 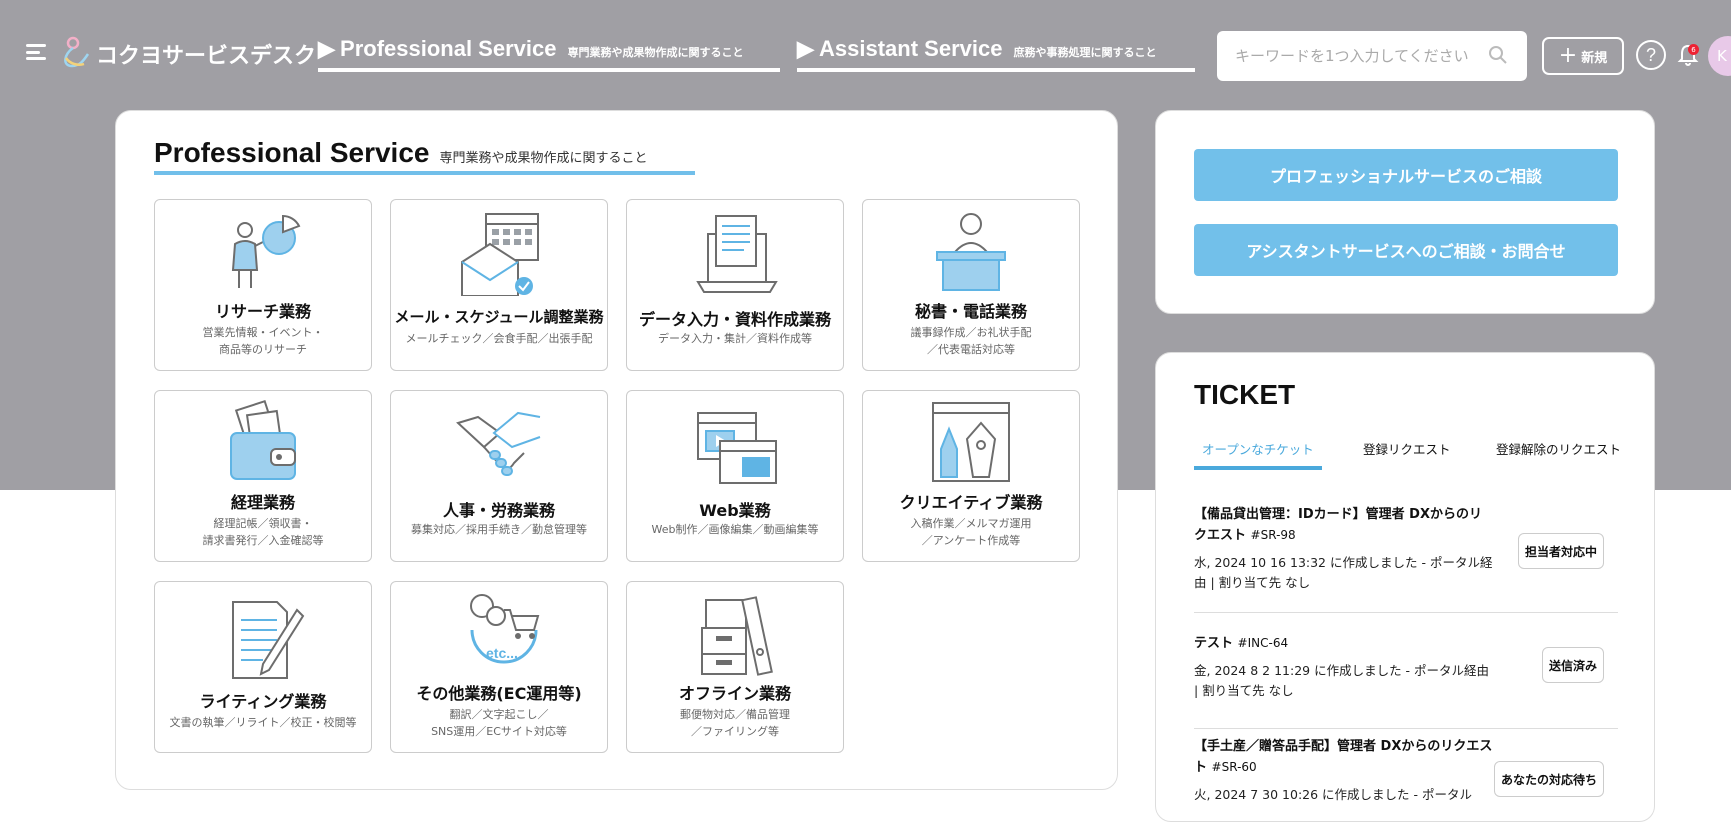 What do you see at coordinates (1572, 665) in the screenshot?
I see `ticket-status-button: 送信済み` at bounding box center [1572, 665].